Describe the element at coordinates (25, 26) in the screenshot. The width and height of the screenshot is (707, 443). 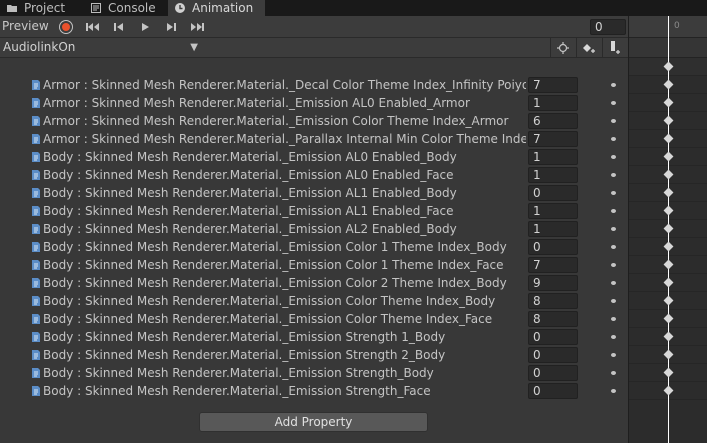
I see `preview-toggle: Preview` at that location.